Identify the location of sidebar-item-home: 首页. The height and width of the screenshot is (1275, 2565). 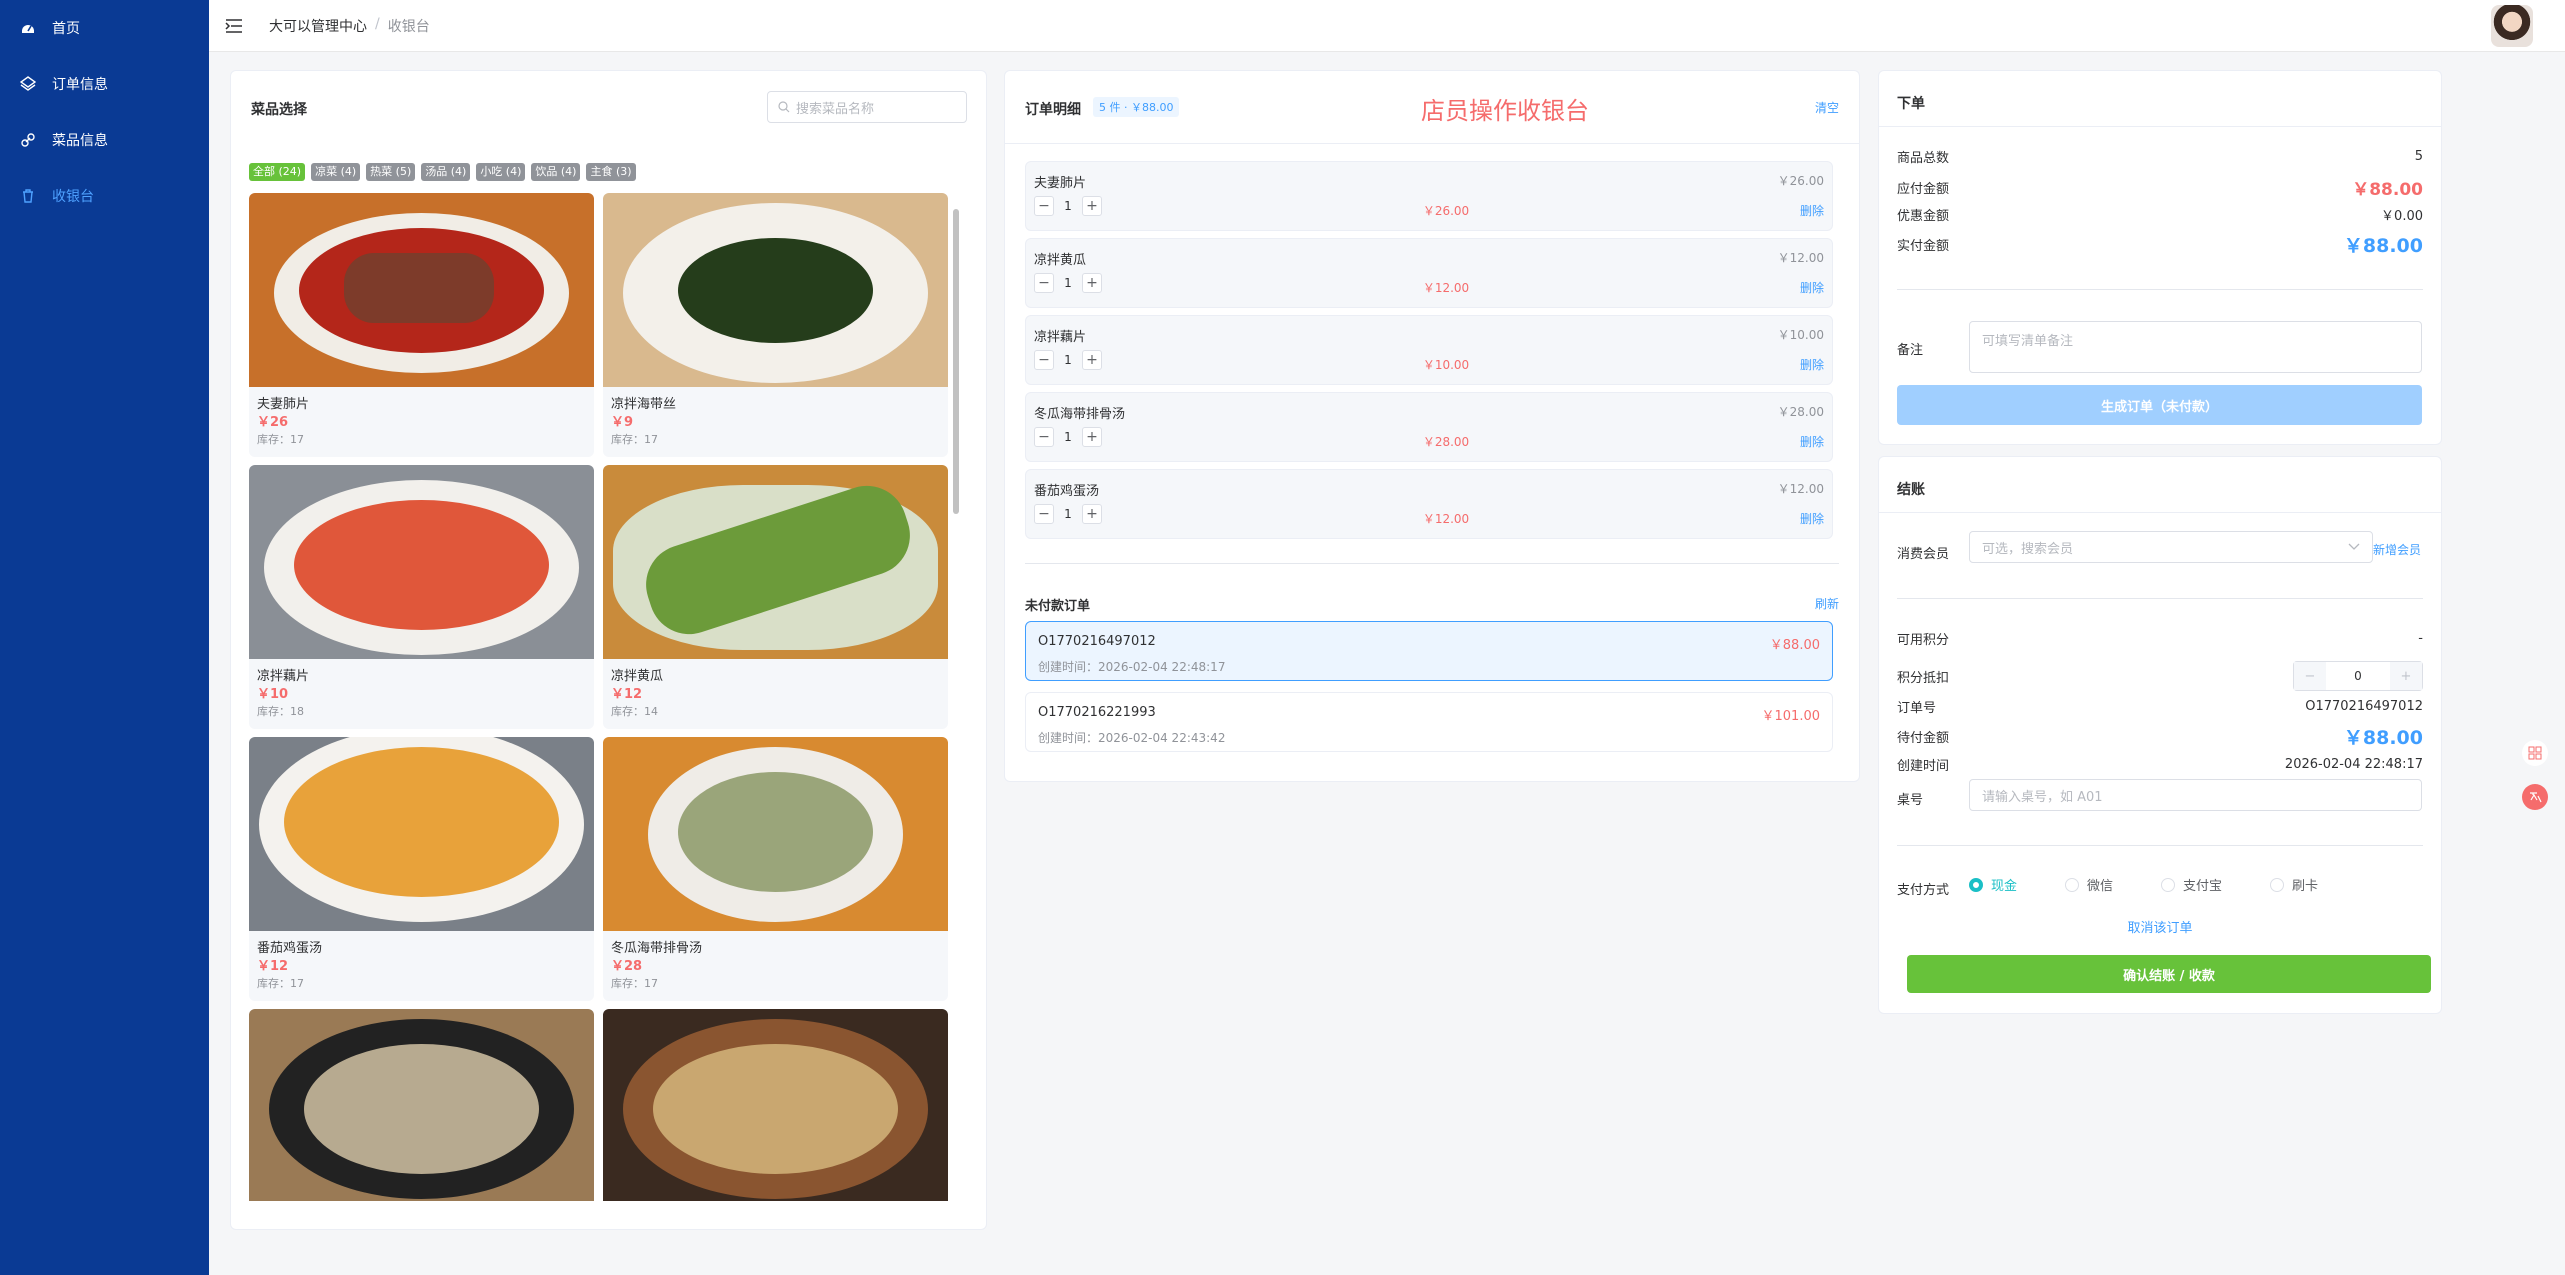
(104, 28).